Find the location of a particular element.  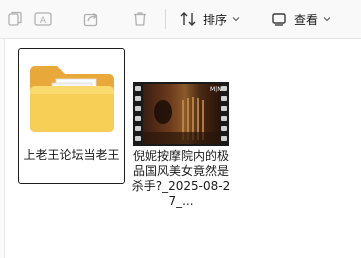

view-icon is located at coordinates (279, 19).